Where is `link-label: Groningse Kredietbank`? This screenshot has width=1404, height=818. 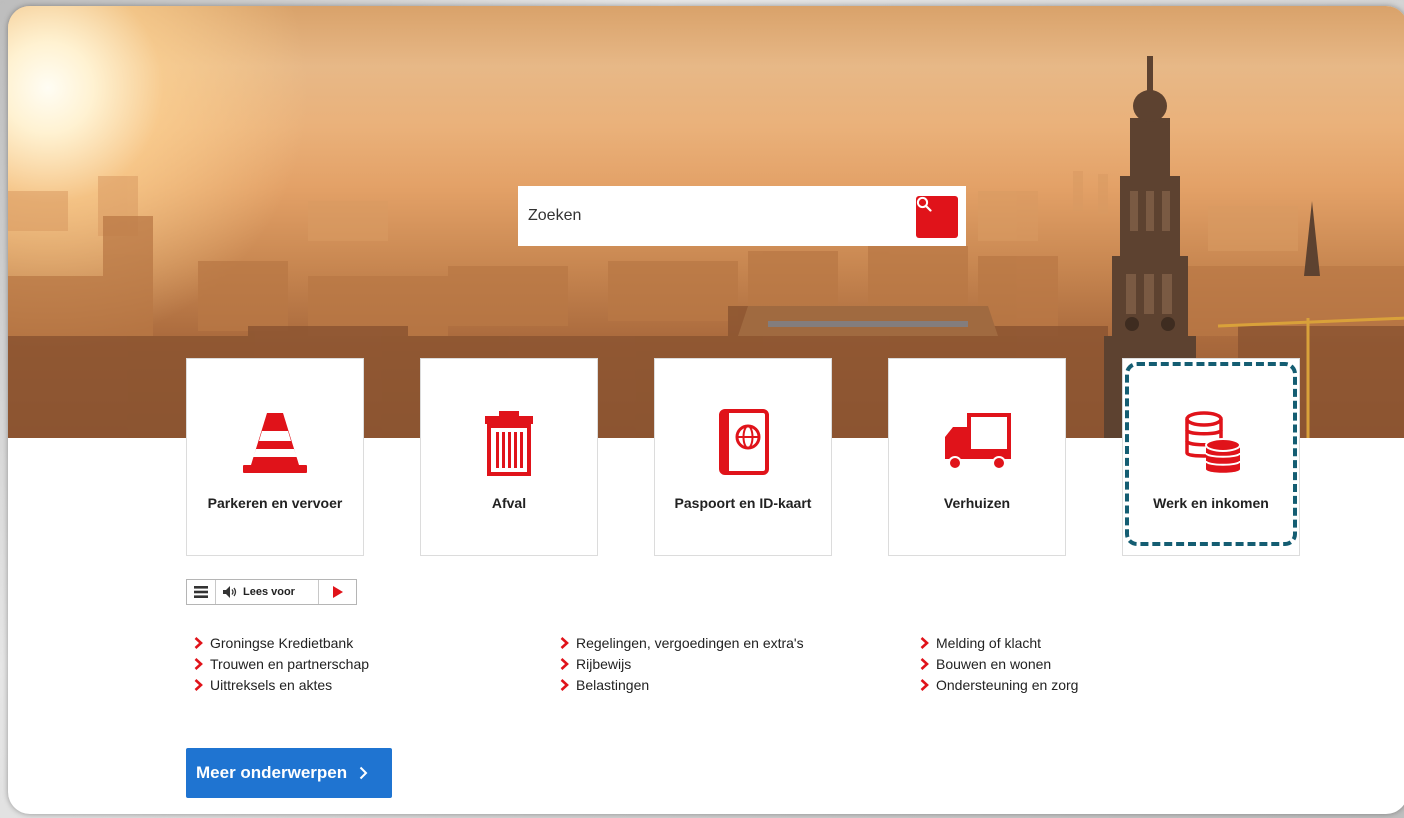 link-label: Groningse Kredietbank is located at coordinates (282, 642).